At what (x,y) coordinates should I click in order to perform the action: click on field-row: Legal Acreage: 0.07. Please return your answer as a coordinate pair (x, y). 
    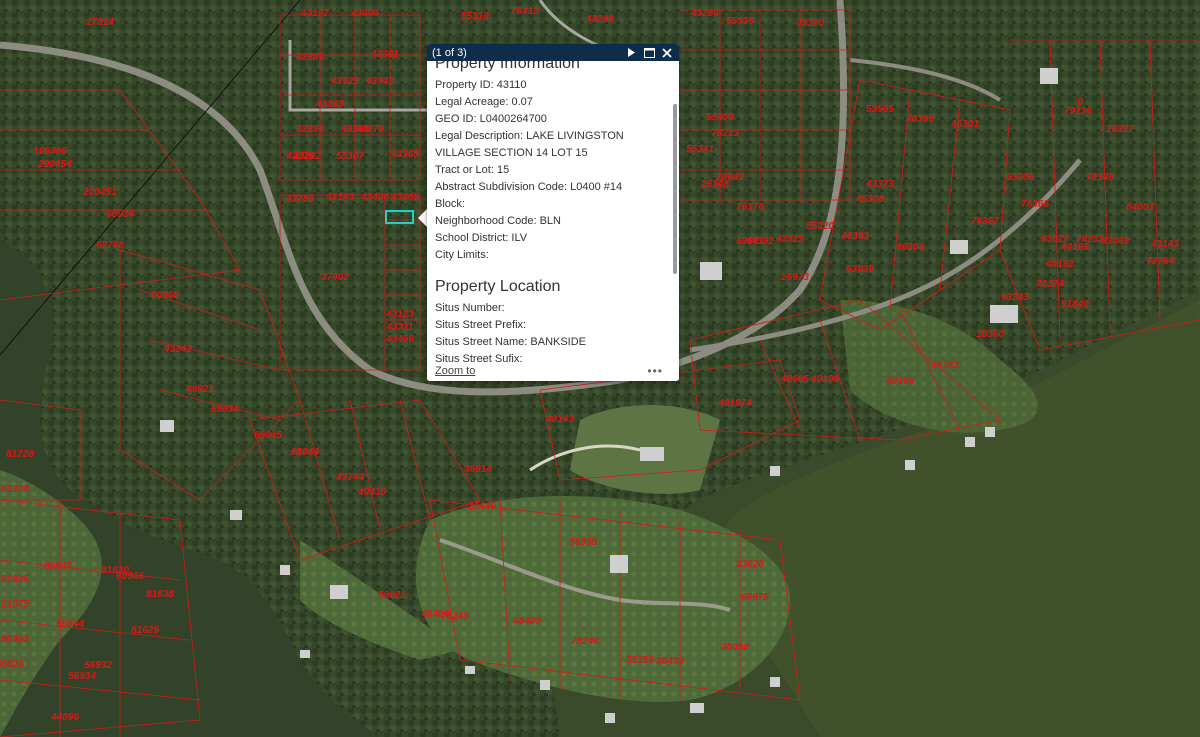
    Looking at the image, I should click on (549, 102).